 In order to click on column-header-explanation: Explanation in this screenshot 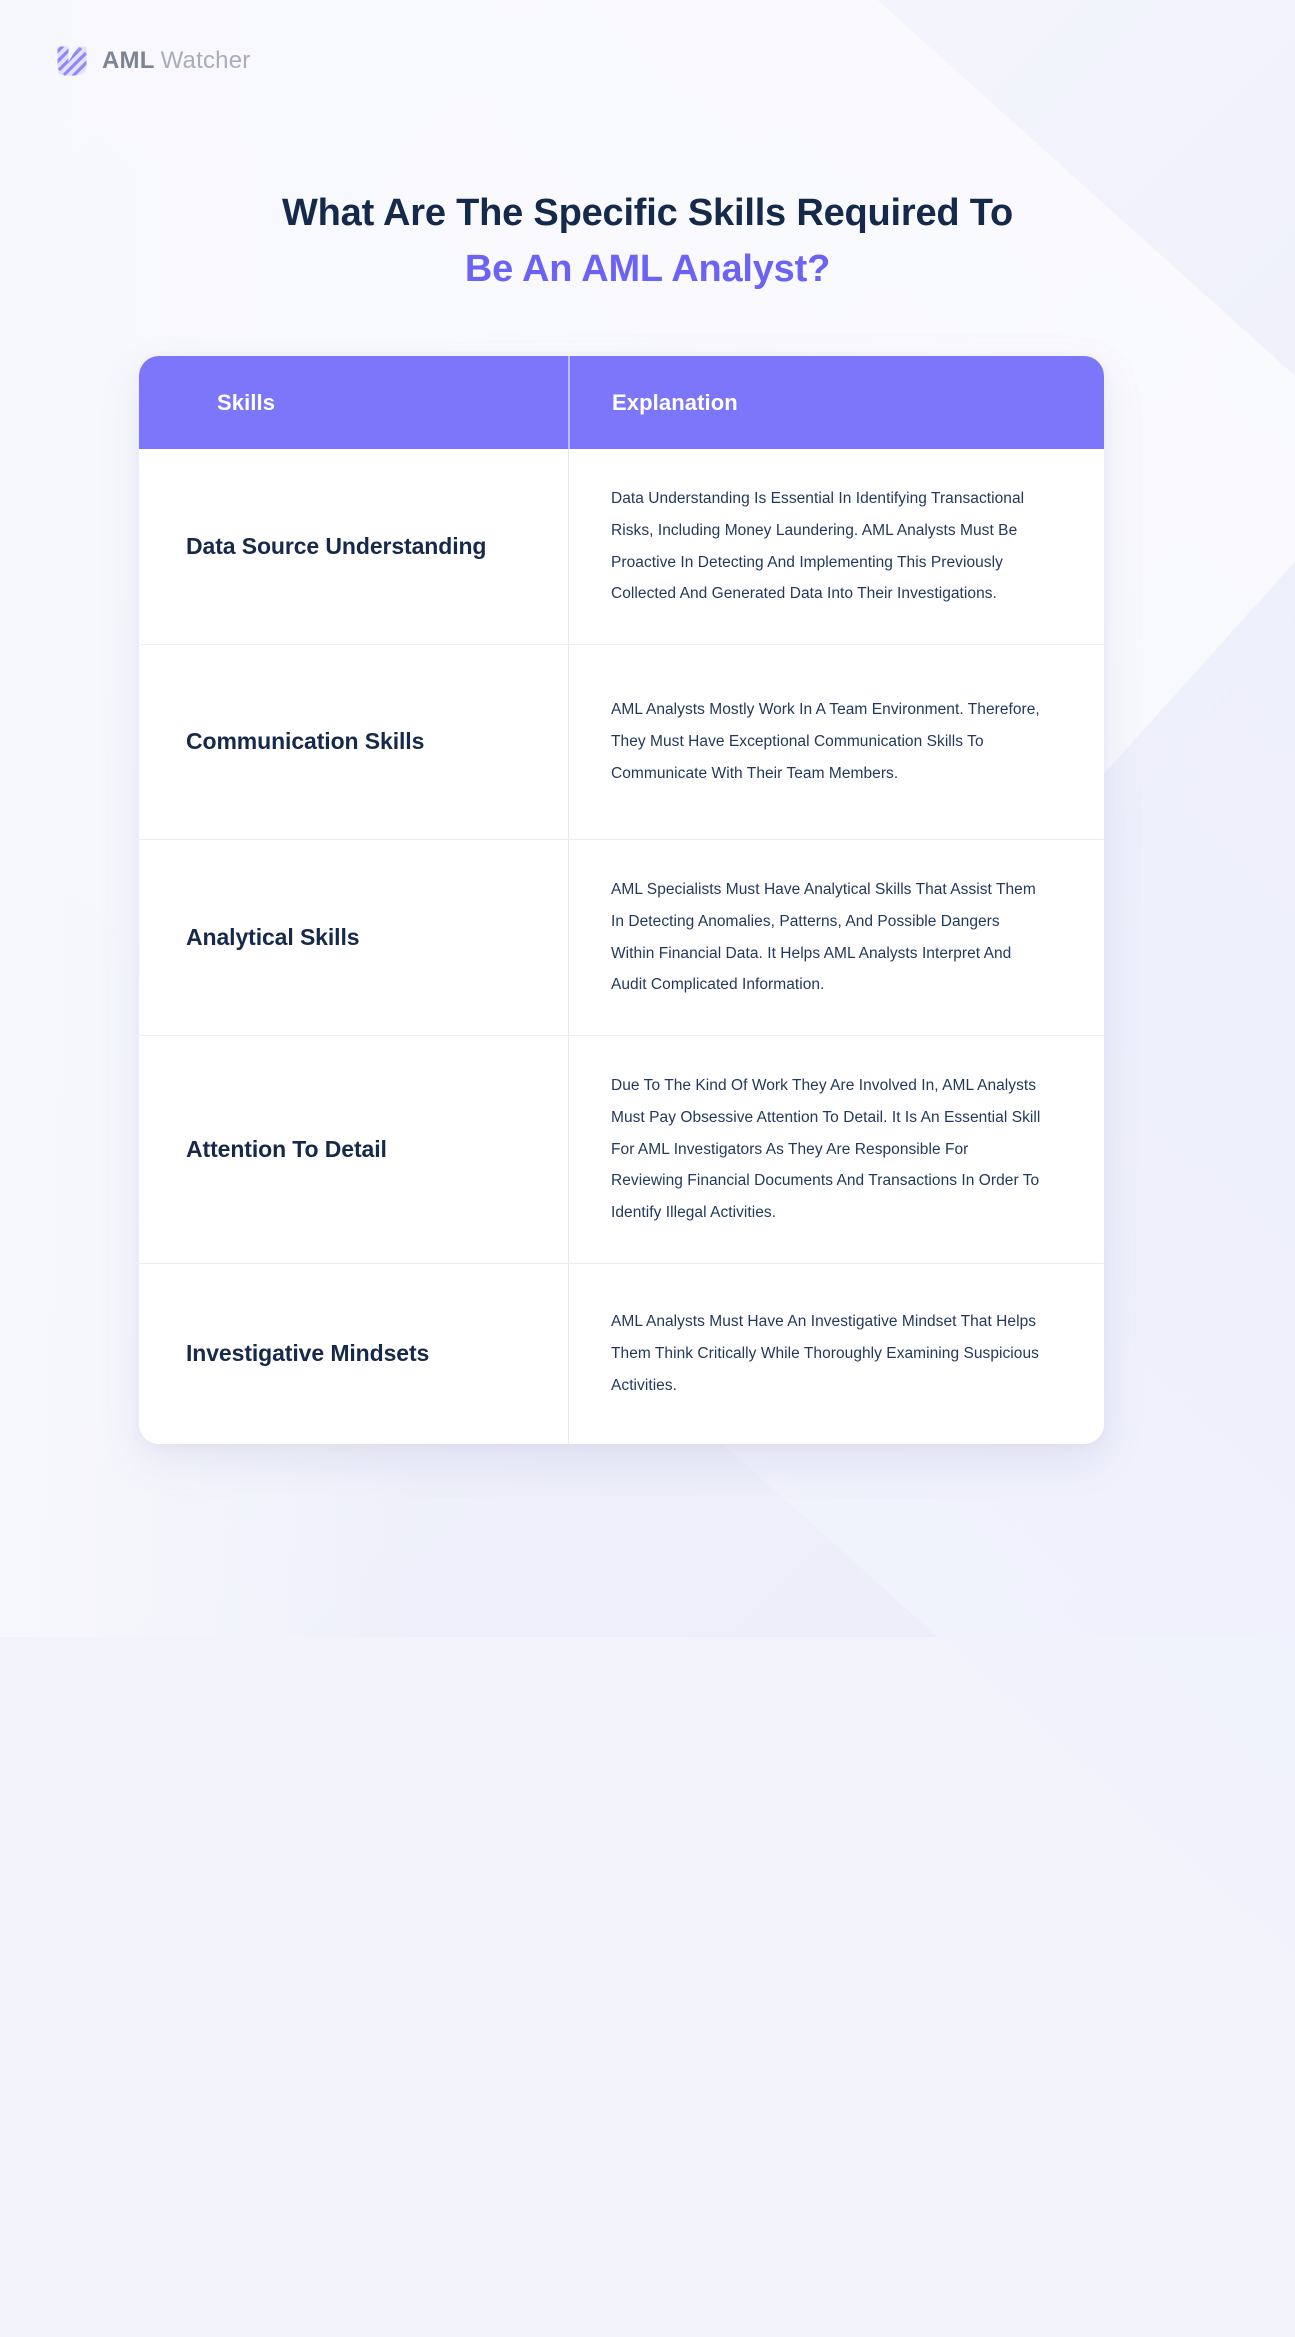, I will do `click(836, 402)`.